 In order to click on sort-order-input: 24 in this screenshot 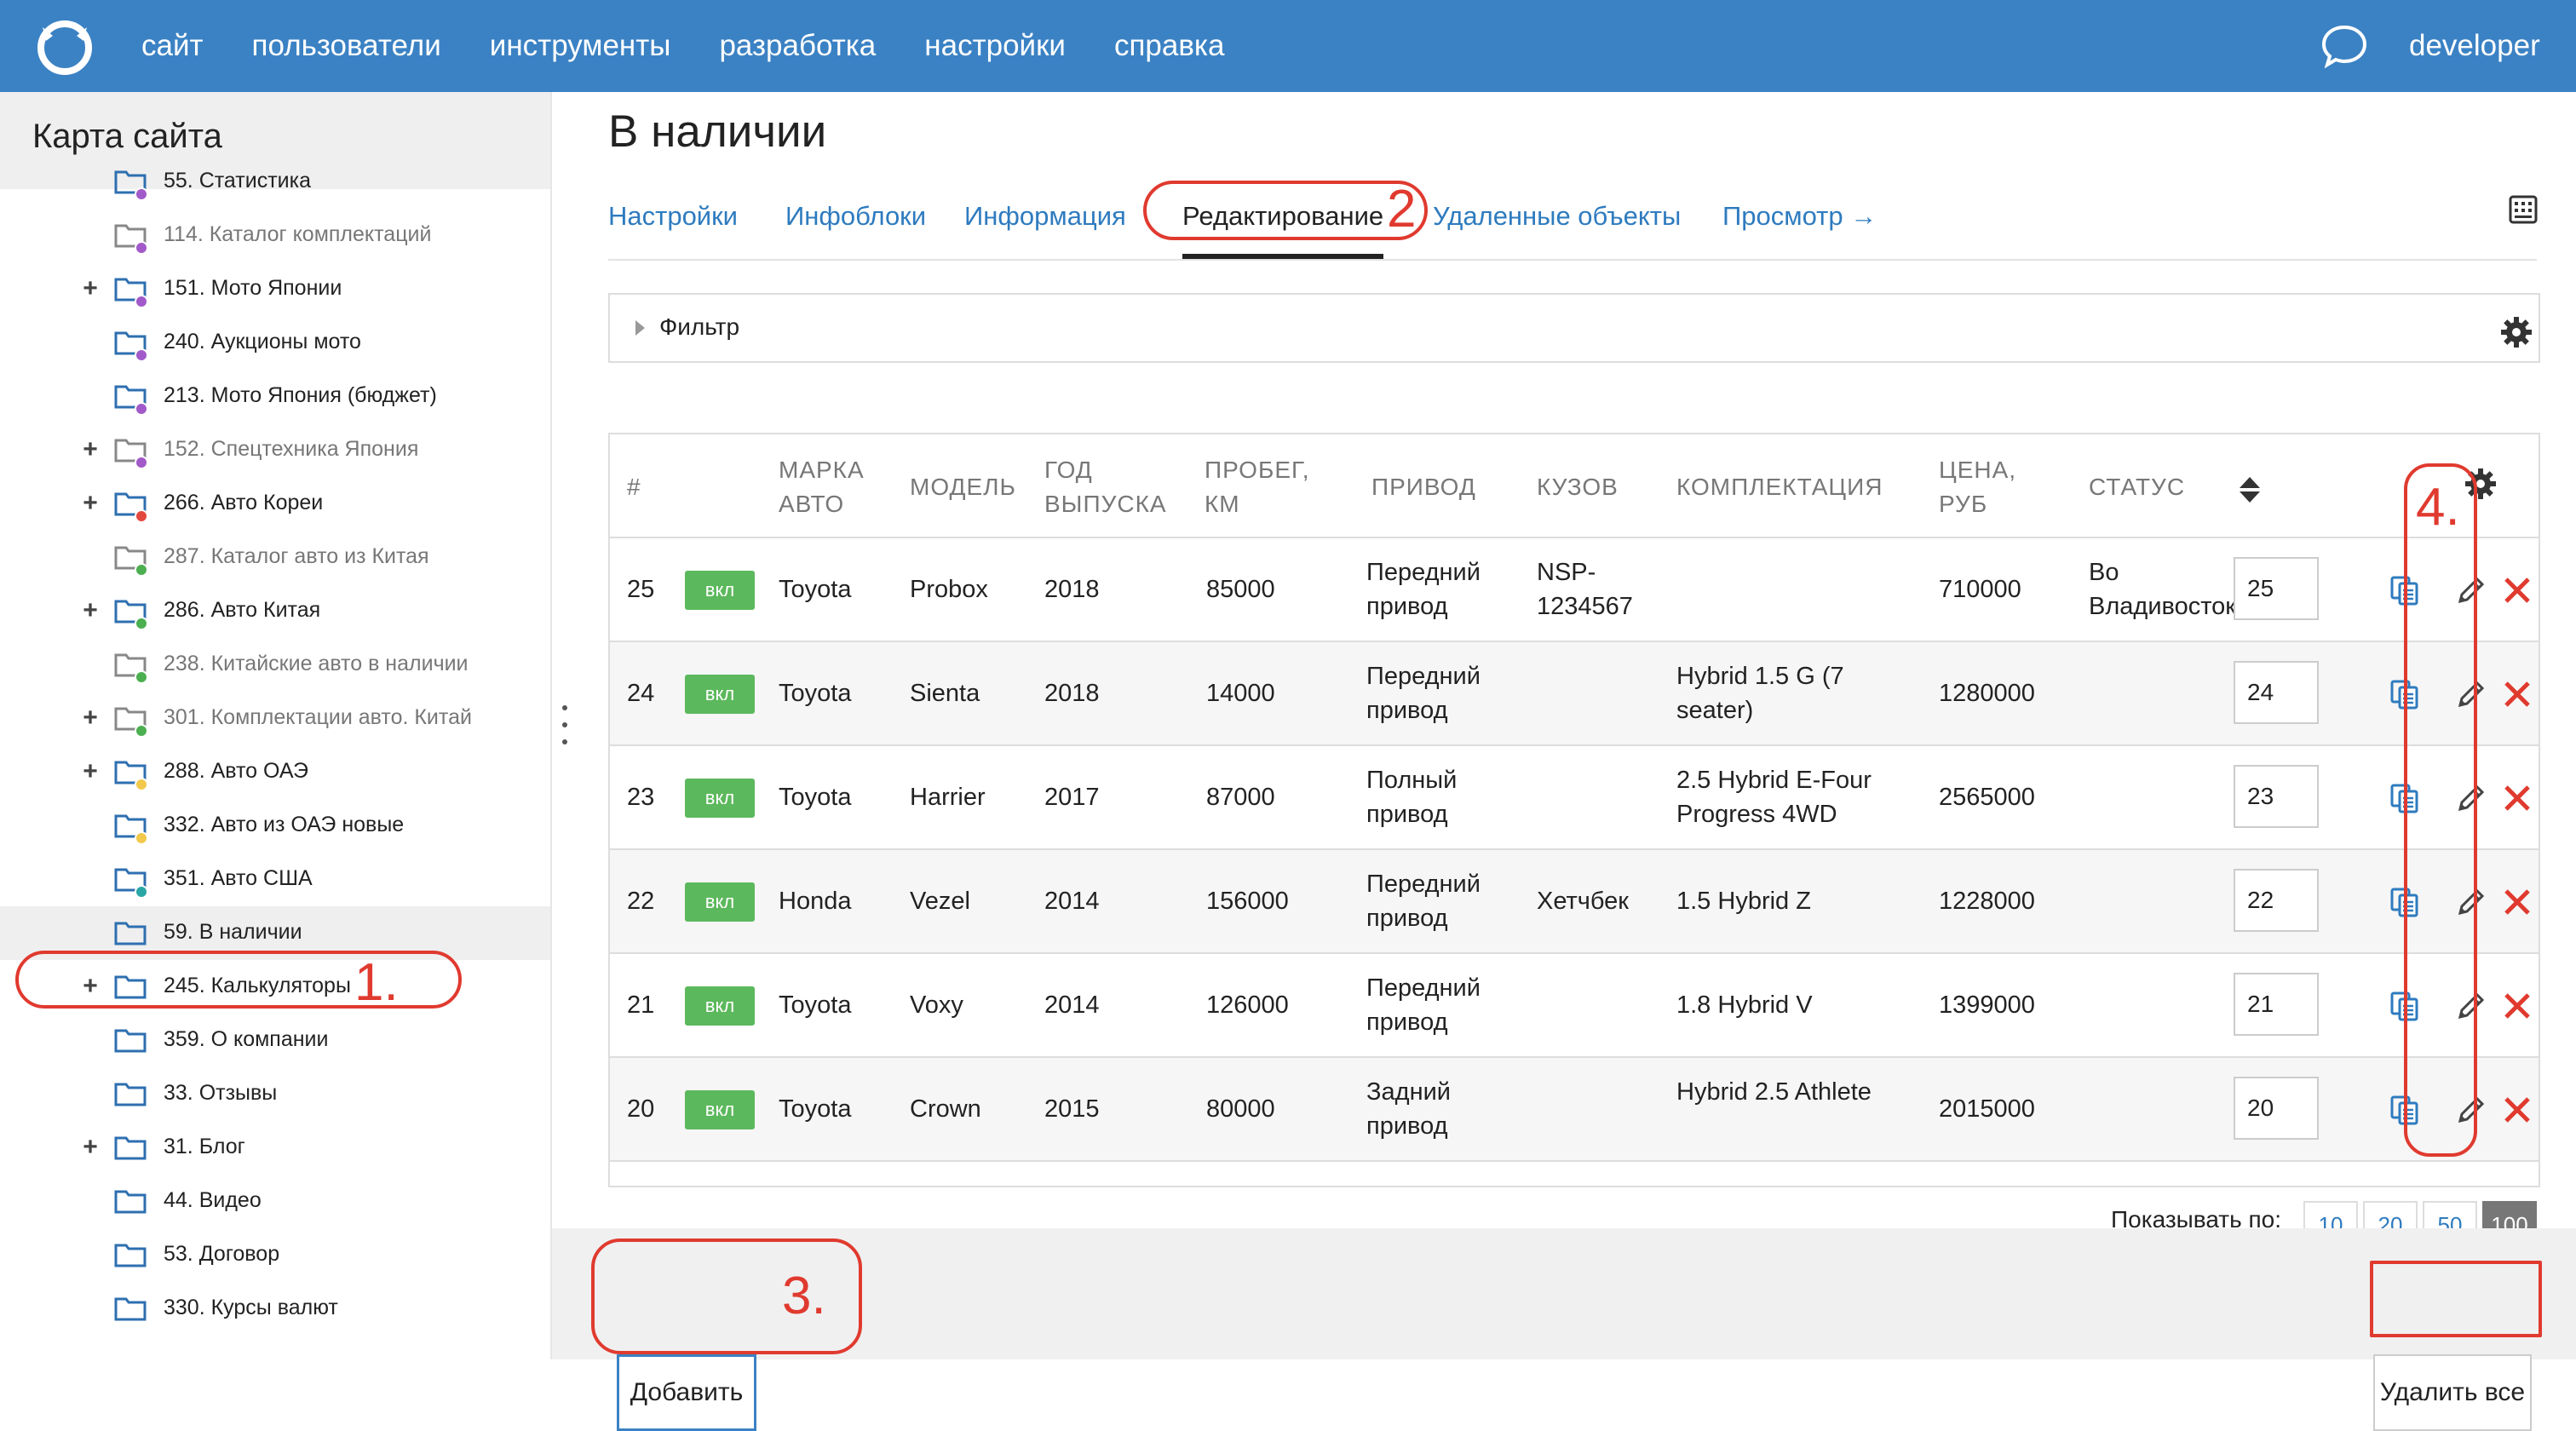, I will do `click(2276, 692)`.